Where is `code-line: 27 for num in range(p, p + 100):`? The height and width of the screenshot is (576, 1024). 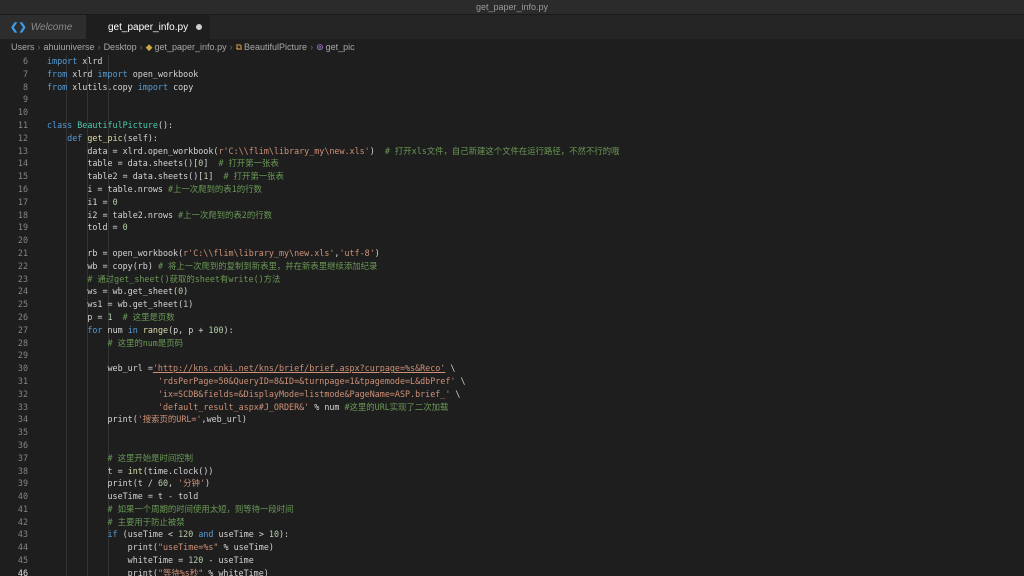 code-line: 27 for num in range(p, p + 100): is located at coordinates (512, 330).